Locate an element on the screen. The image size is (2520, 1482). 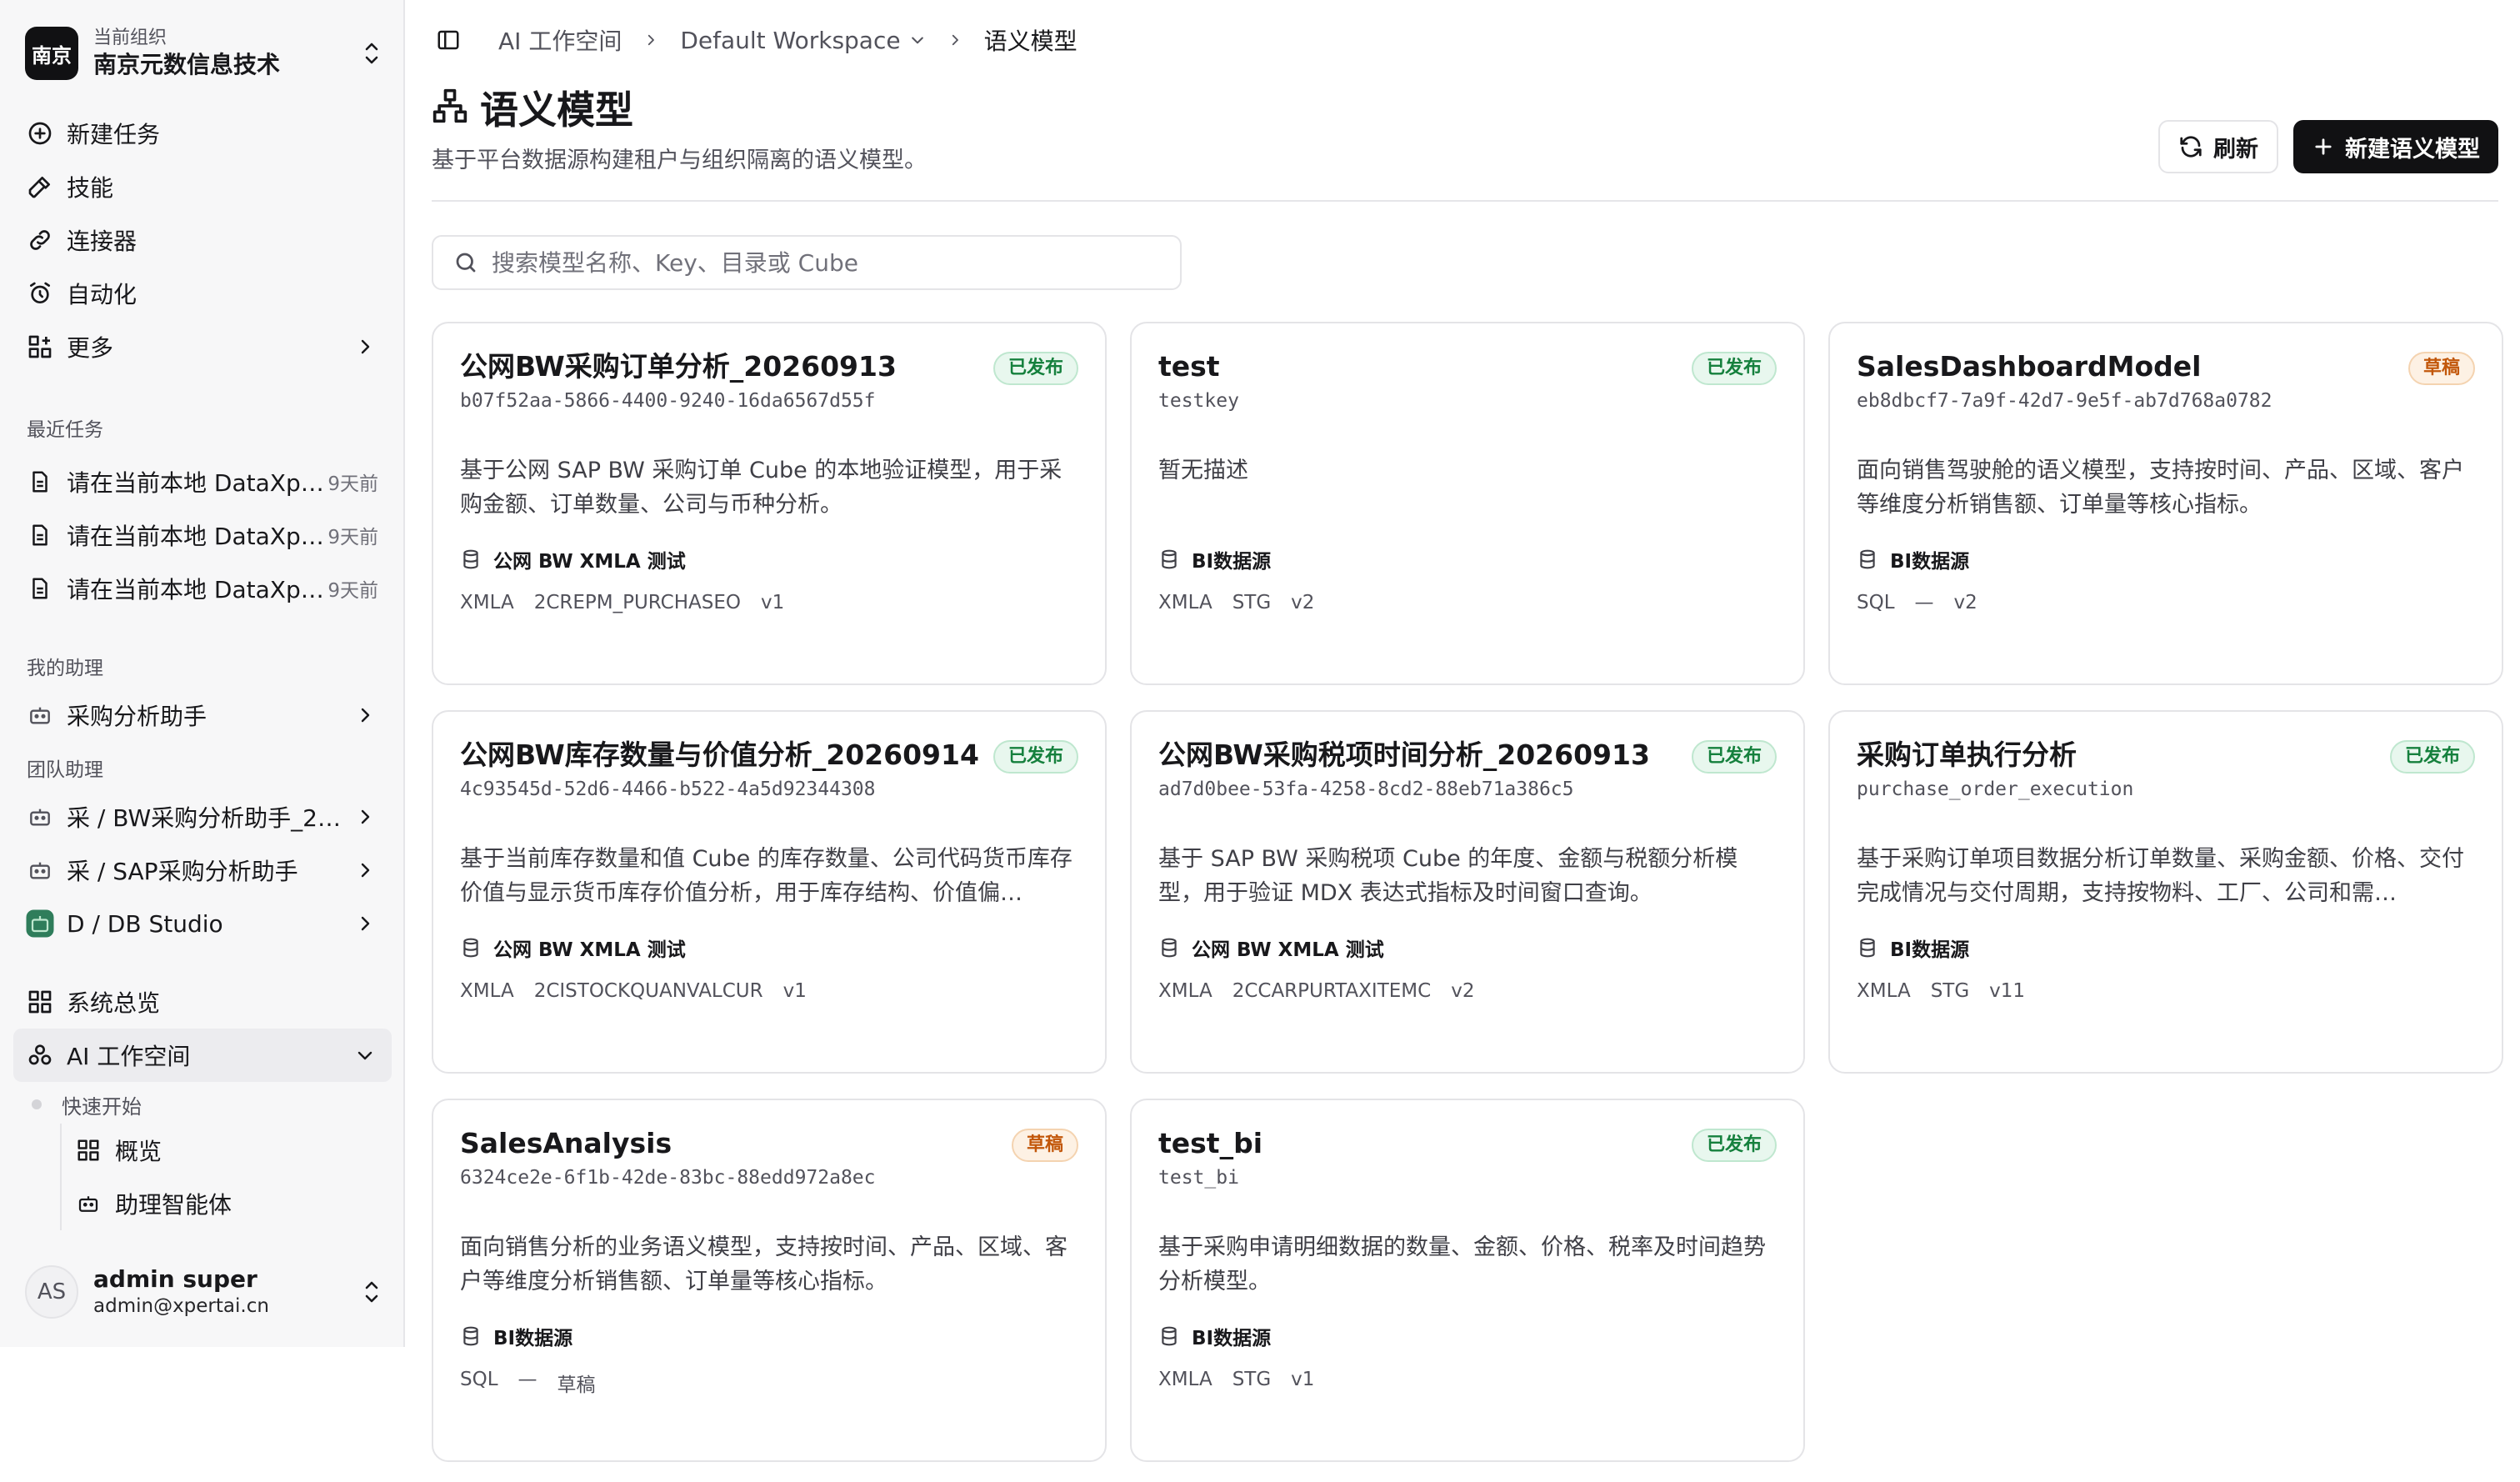
quick-start-label: 快速开始 is located at coordinates (102, 1107).